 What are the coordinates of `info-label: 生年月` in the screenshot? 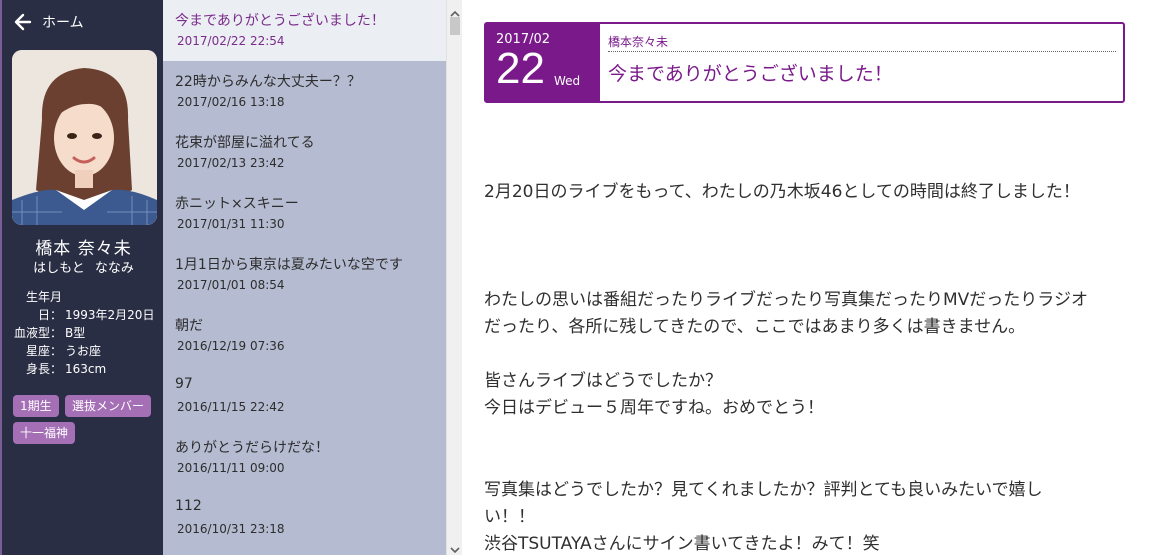 It's located at (43, 297).